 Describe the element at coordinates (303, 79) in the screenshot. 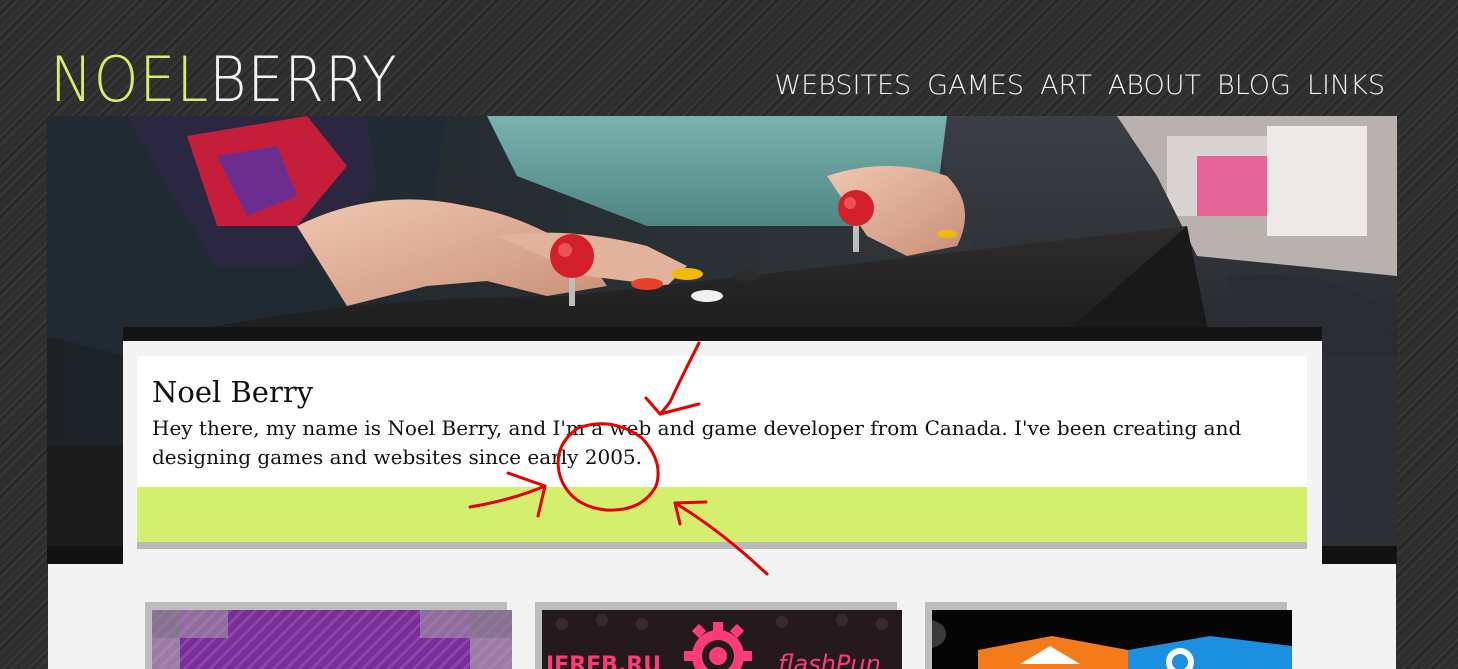

I see `logo-last-name: BERRY` at that location.